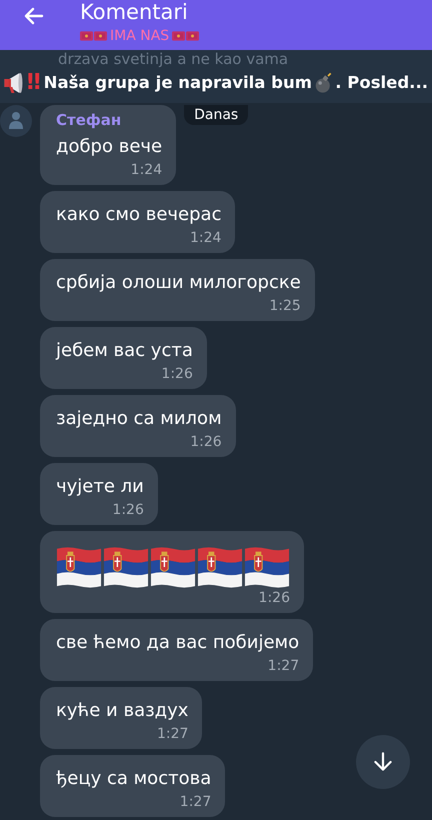 Image resolution: width=432 pixels, height=820 pixels. What do you see at coordinates (100, 487) in the screenshot?
I see `message-text: чујете ли` at bounding box center [100, 487].